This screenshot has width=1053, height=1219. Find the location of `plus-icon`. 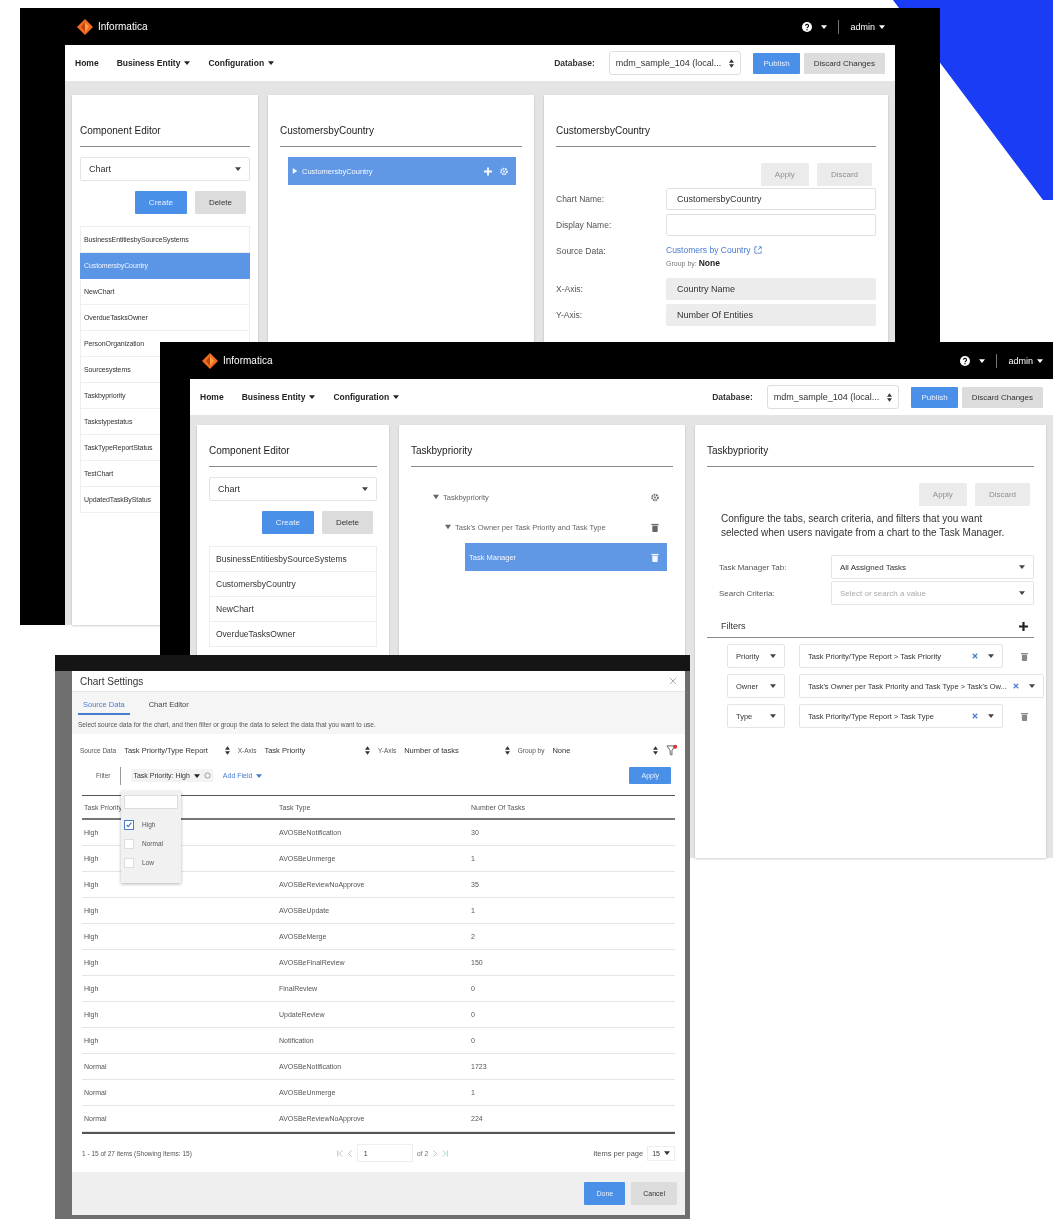

plus-icon is located at coordinates (1023, 626).